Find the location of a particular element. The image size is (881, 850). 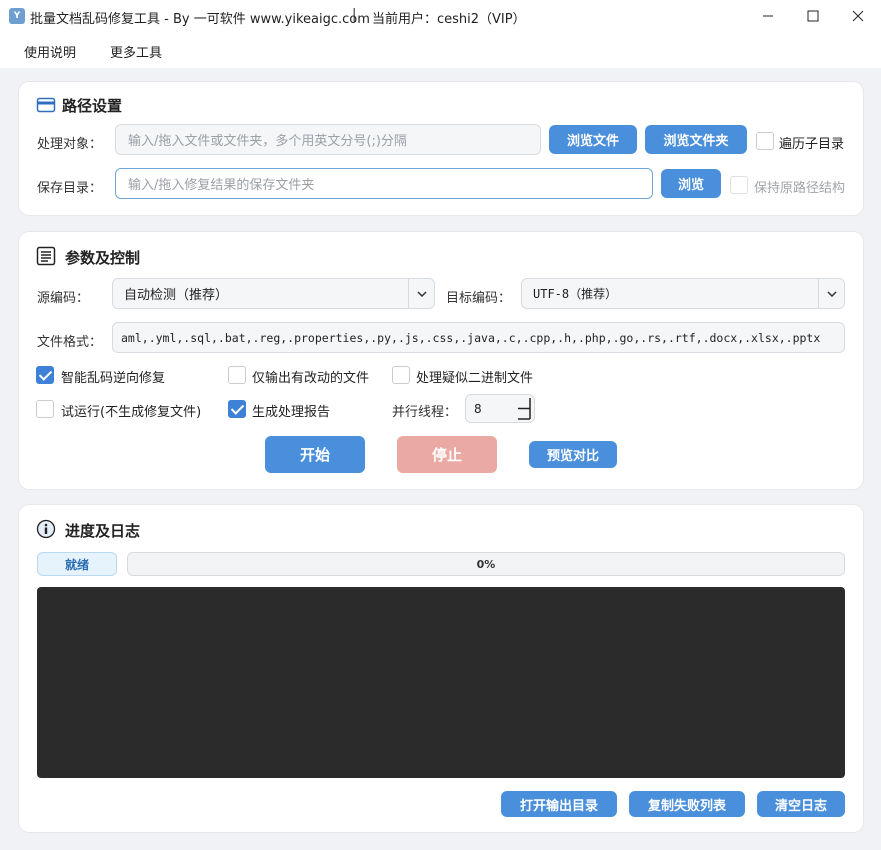

source-encoding-label: 源编码： is located at coordinates (63, 298).